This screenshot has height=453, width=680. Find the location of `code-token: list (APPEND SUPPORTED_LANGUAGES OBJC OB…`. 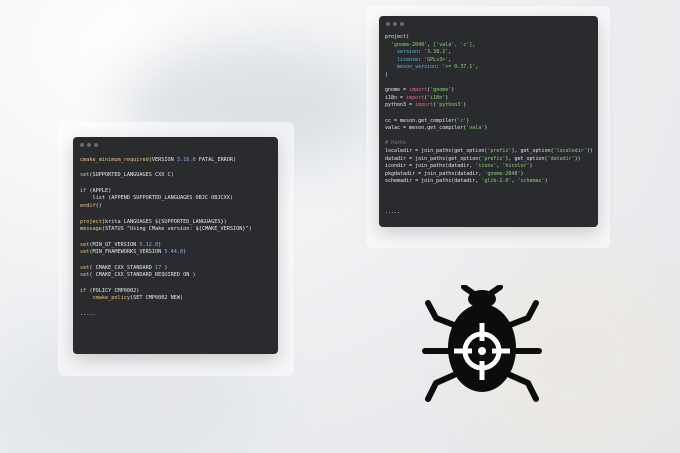

code-token: list (APPEND SUPPORTED_LANGUAGES OBJC OB… is located at coordinates (157, 198).